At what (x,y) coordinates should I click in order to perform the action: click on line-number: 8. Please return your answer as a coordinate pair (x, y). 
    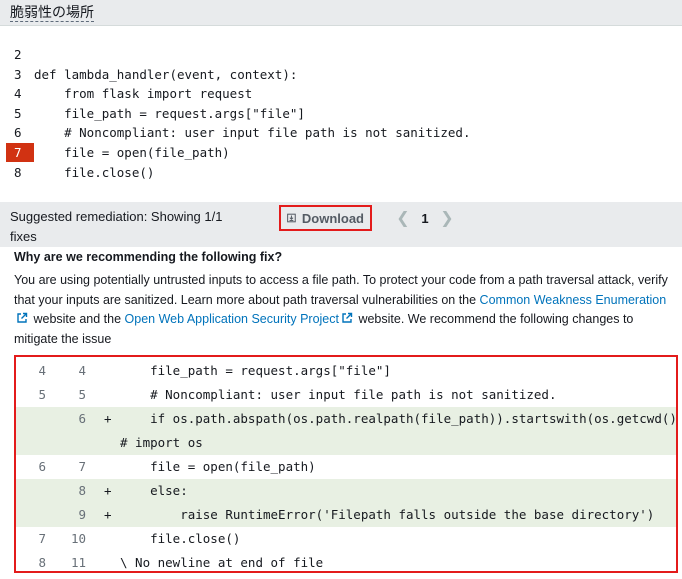
    Looking at the image, I should click on (18, 172).